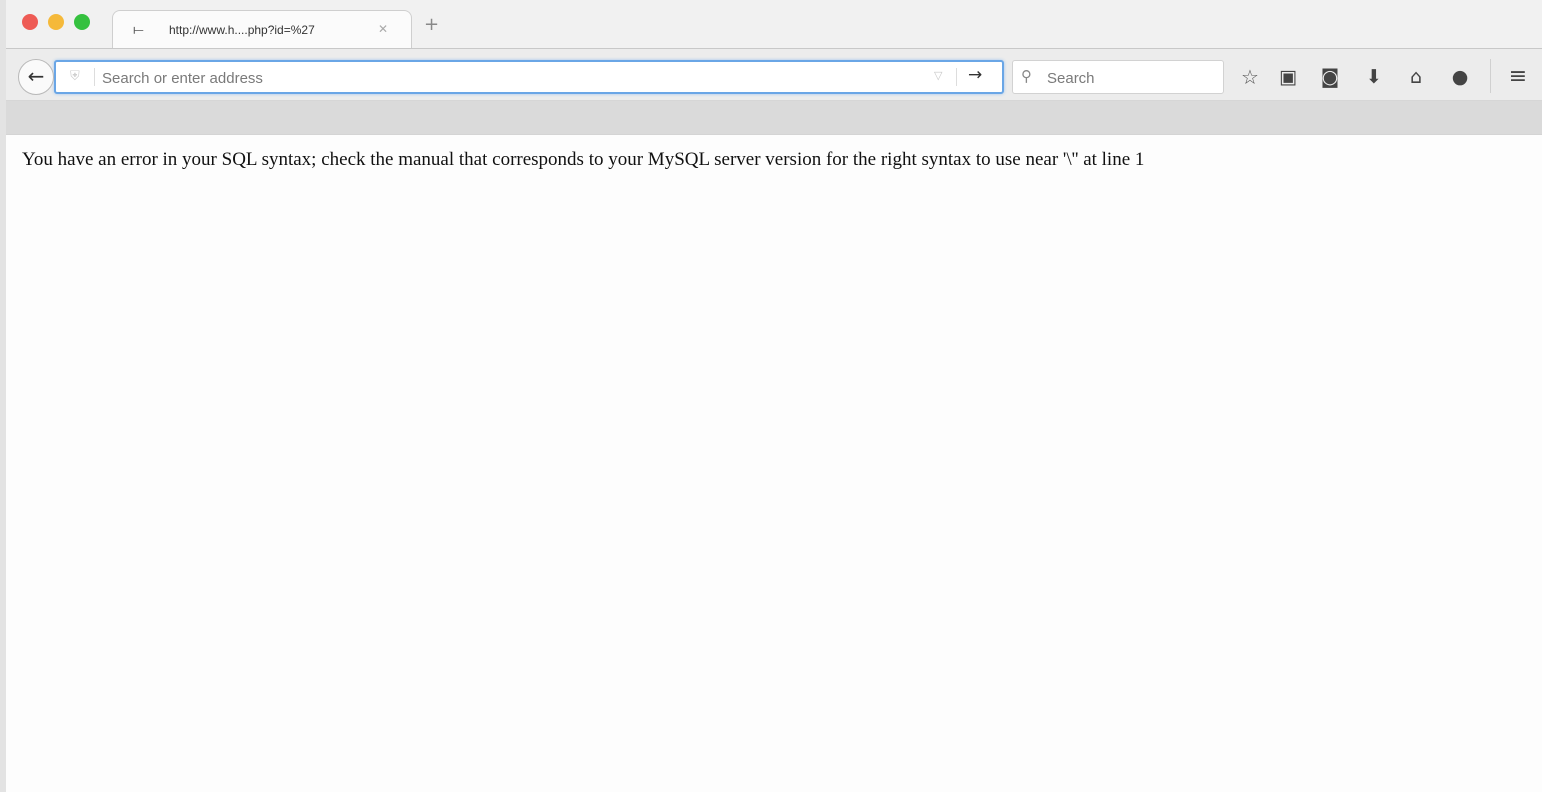 Image resolution: width=1542 pixels, height=792 pixels. I want to click on close-window-button, so click(30, 22).